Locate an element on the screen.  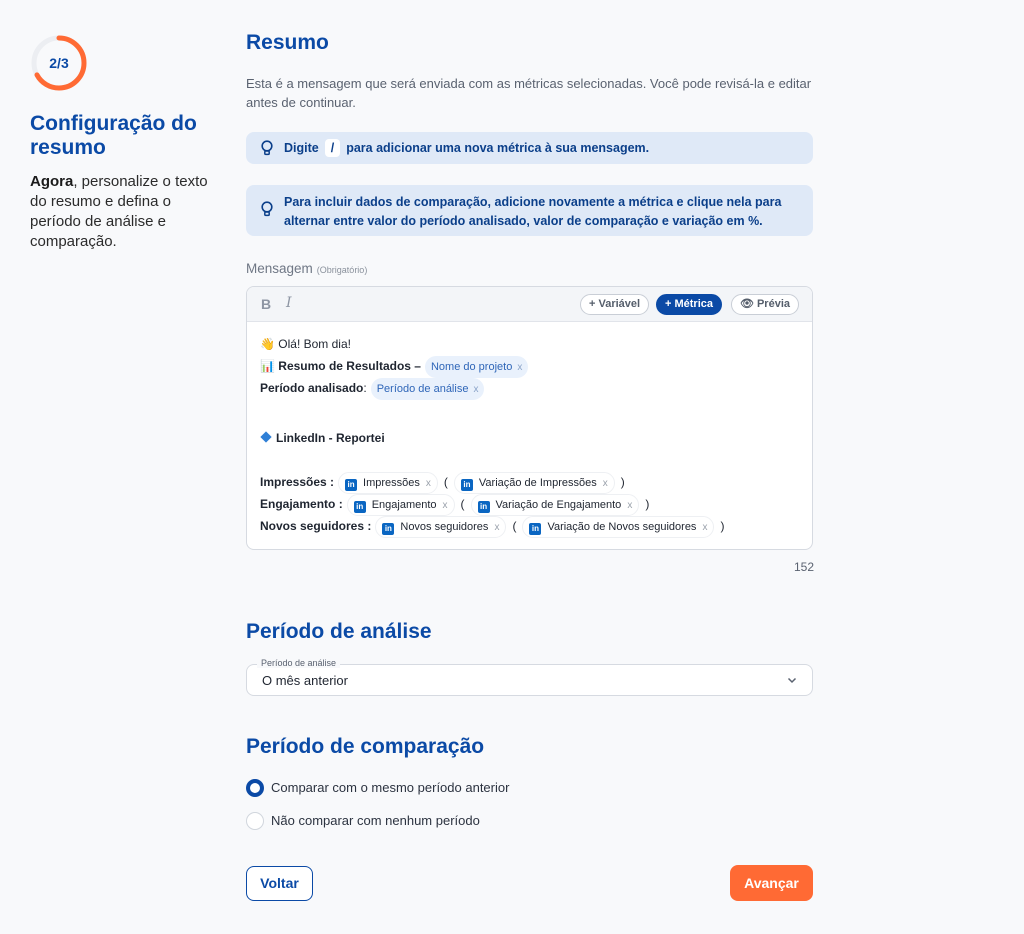
add-variable-button: + Variável is located at coordinates (615, 304).